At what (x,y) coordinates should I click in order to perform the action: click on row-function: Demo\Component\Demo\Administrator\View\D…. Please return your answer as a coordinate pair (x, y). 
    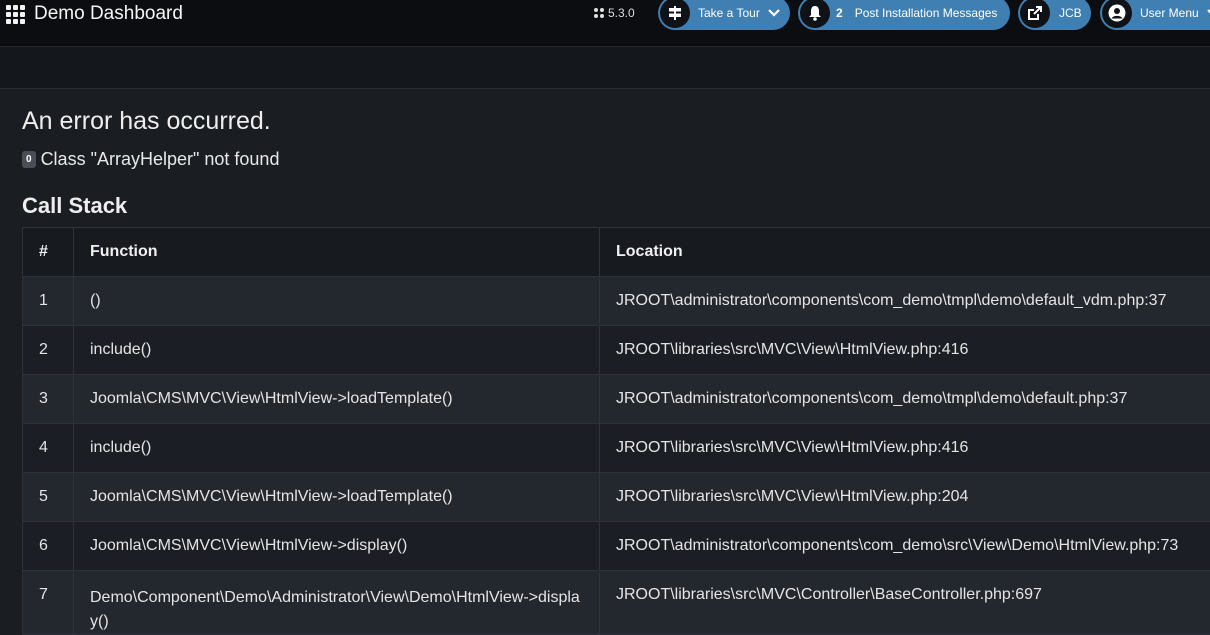
    Looking at the image, I should click on (337, 603).